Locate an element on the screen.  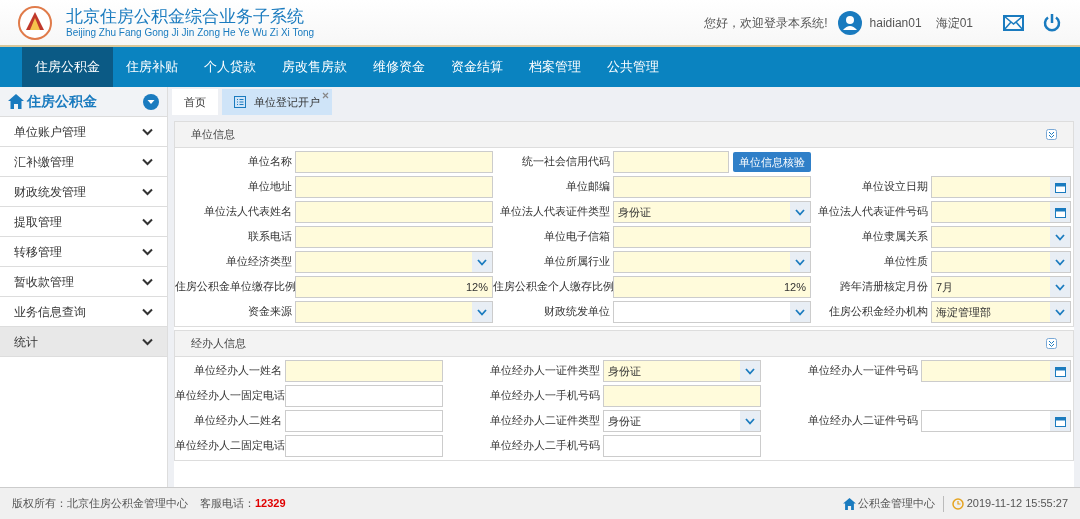
nav-tab: 住房补贴 is located at coordinates (152, 67).